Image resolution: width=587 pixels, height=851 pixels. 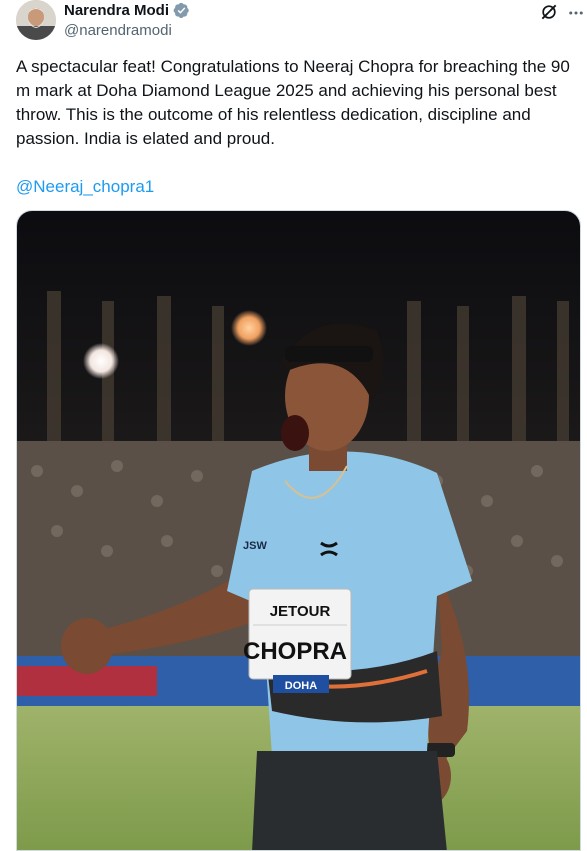 What do you see at coordinates (255, 546) in the screenshot?
I see `shirt-logo: JSW` at bounding box center [255, 546].